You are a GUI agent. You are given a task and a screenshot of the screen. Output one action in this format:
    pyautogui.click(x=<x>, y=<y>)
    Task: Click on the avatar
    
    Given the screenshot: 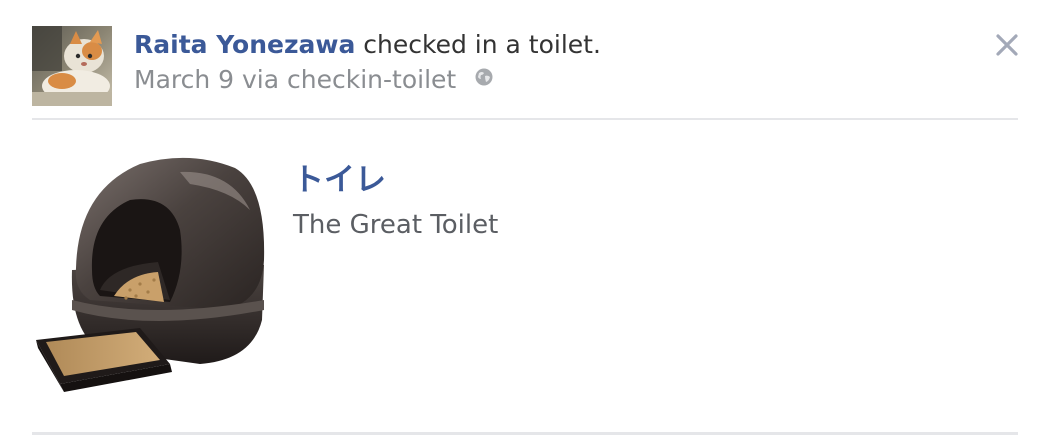 What is the action you would take?
    pyautogui.click(x=72, y=66)
    